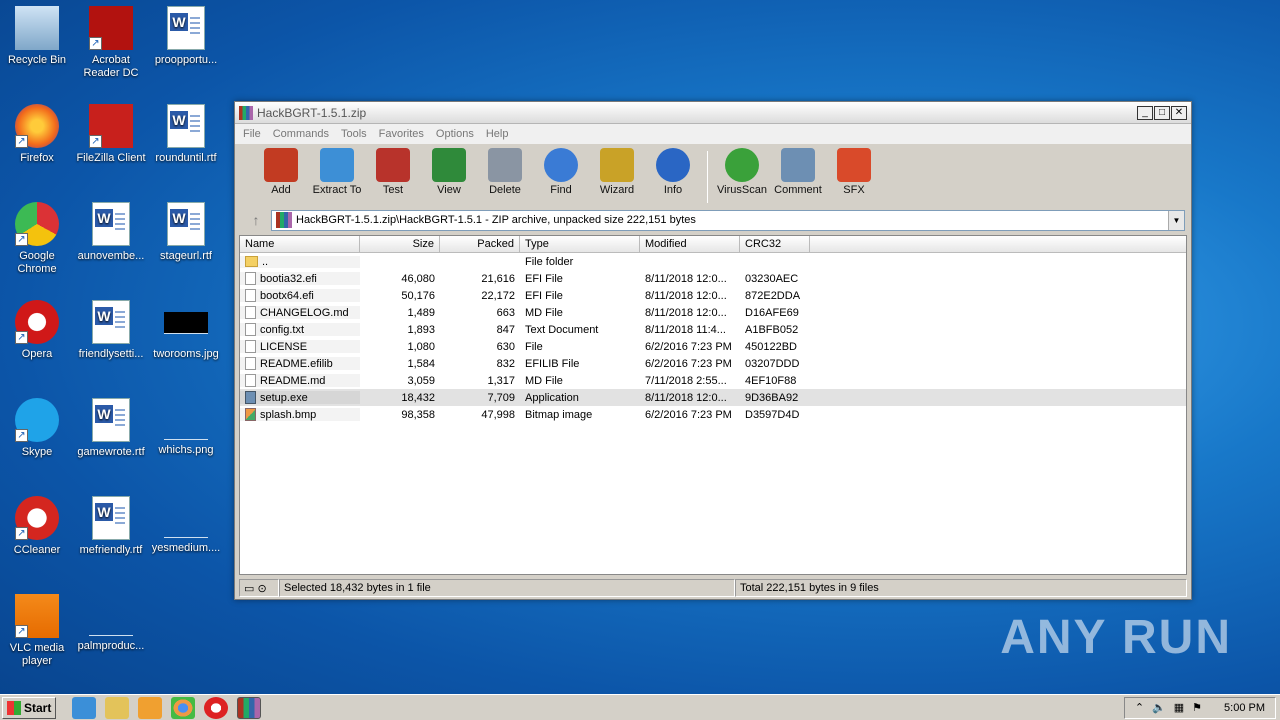  What do you see at coordinates (401, 134) in the screenshot?
I see `menu-item-favorites: Favorites` at bounding box center [401, 134].